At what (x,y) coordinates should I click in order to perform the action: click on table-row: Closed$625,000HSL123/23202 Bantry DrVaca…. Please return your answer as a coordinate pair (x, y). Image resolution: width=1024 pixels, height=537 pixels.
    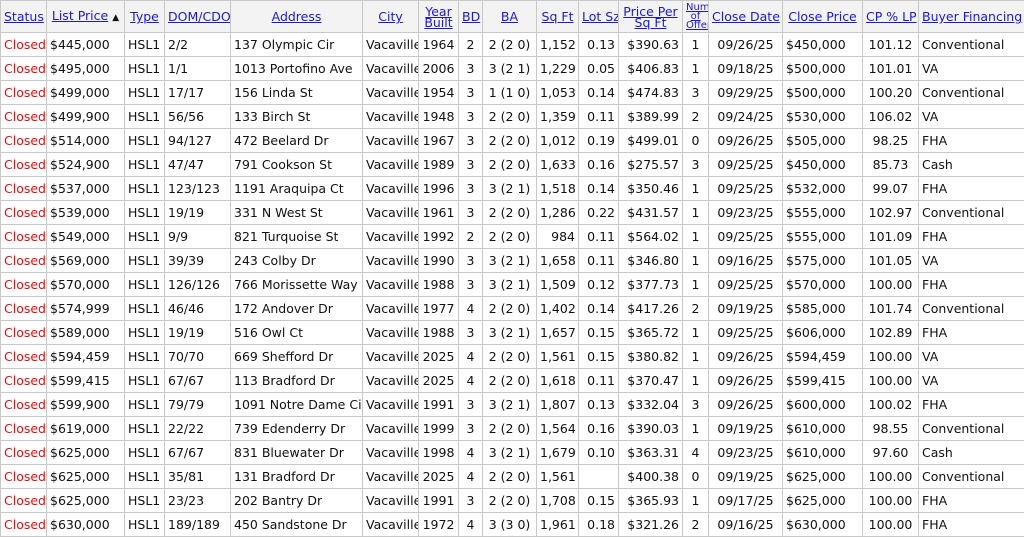
    Looking at the image, I should click on (512, 501).